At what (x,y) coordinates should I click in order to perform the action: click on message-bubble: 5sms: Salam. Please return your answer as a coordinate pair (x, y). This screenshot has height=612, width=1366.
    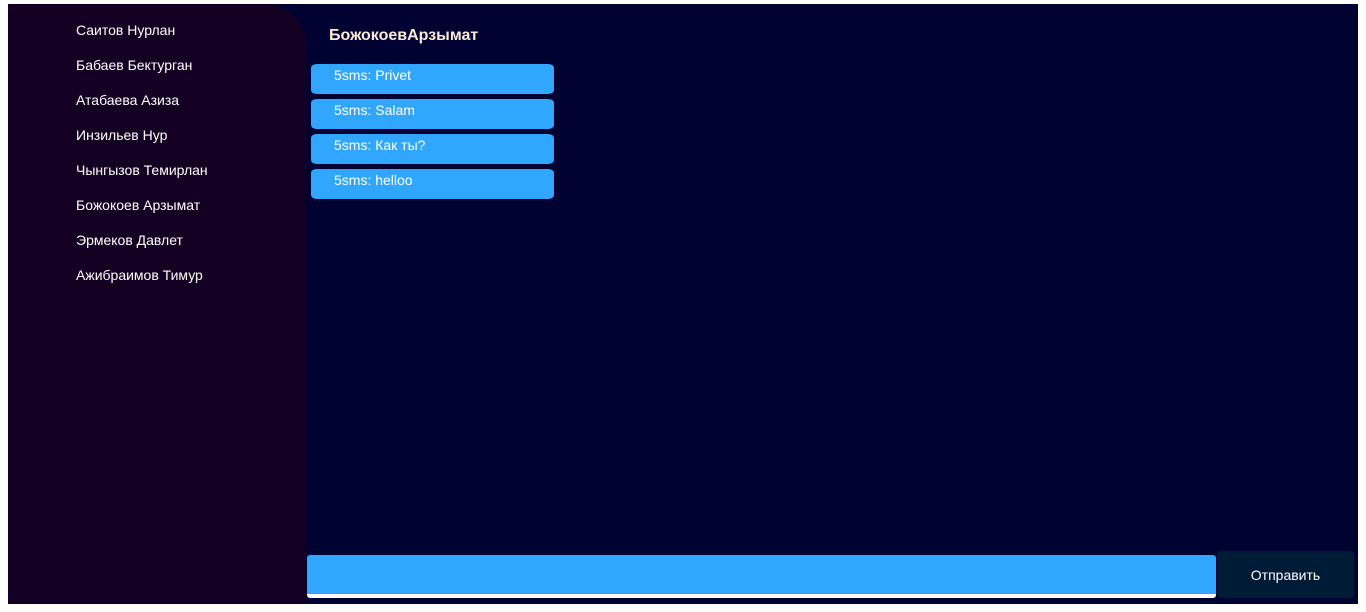
    Looking at the image, I should click on (432, 114).